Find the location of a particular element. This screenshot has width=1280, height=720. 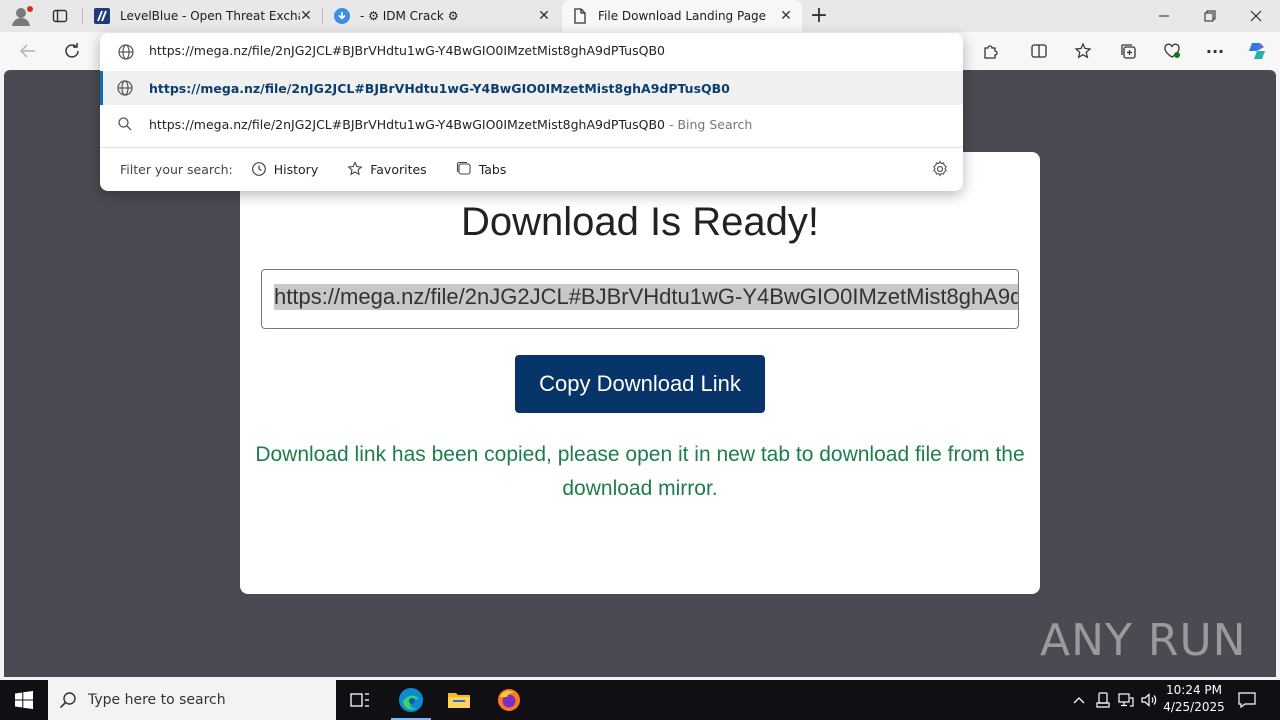

taskbar-clock: 10:24 PM 4/25/2025 is located at coordinates (1194, 699).